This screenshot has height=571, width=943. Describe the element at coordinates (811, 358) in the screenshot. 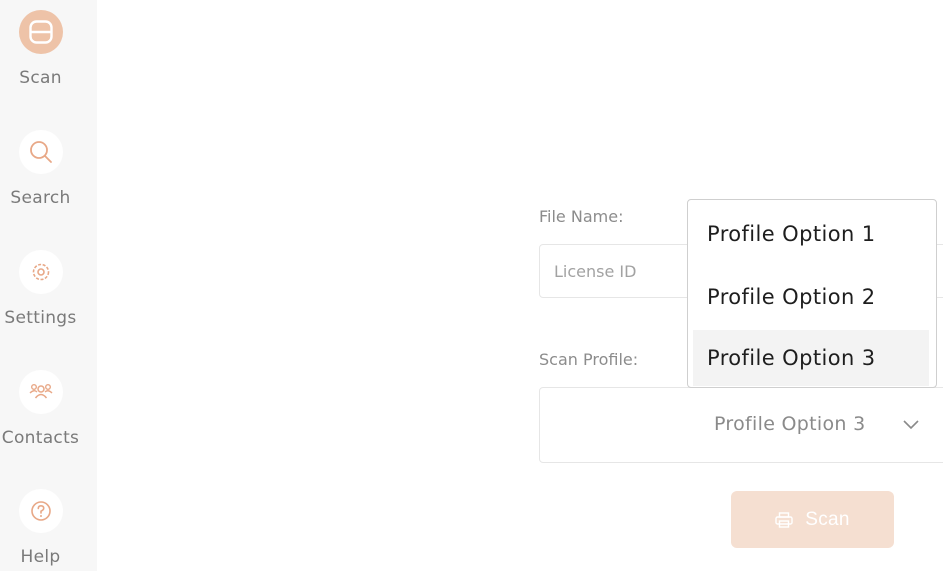

I see `dropdown-option-3: Profile Option 3` at that location.